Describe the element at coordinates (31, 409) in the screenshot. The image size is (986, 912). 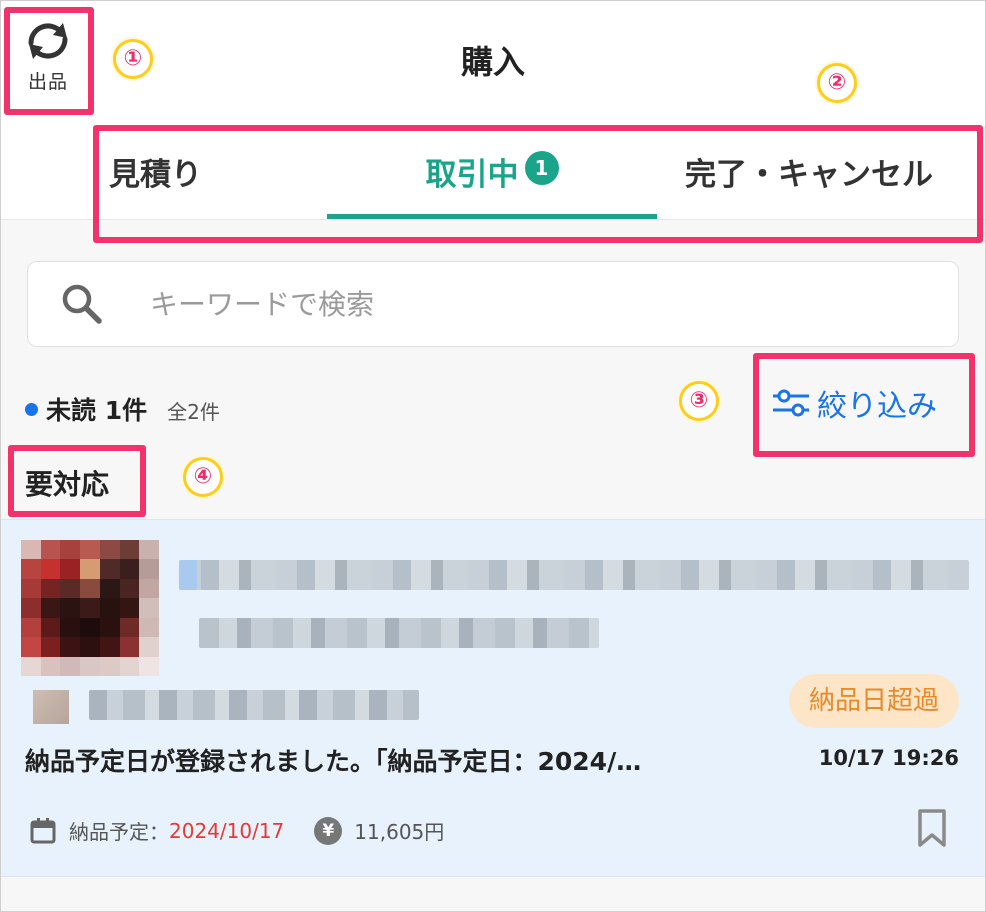
I see `unread-dot-icon` at that location.